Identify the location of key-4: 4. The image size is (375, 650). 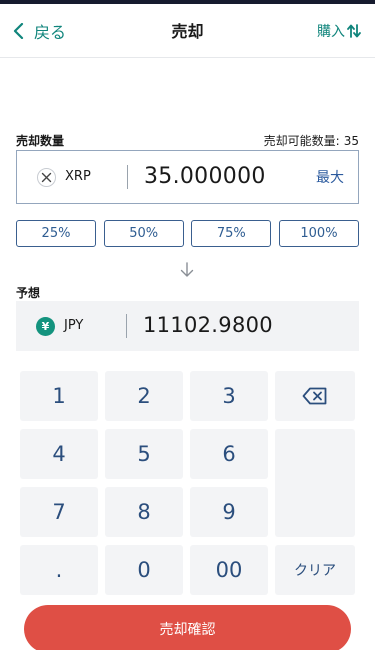
(59, 454).